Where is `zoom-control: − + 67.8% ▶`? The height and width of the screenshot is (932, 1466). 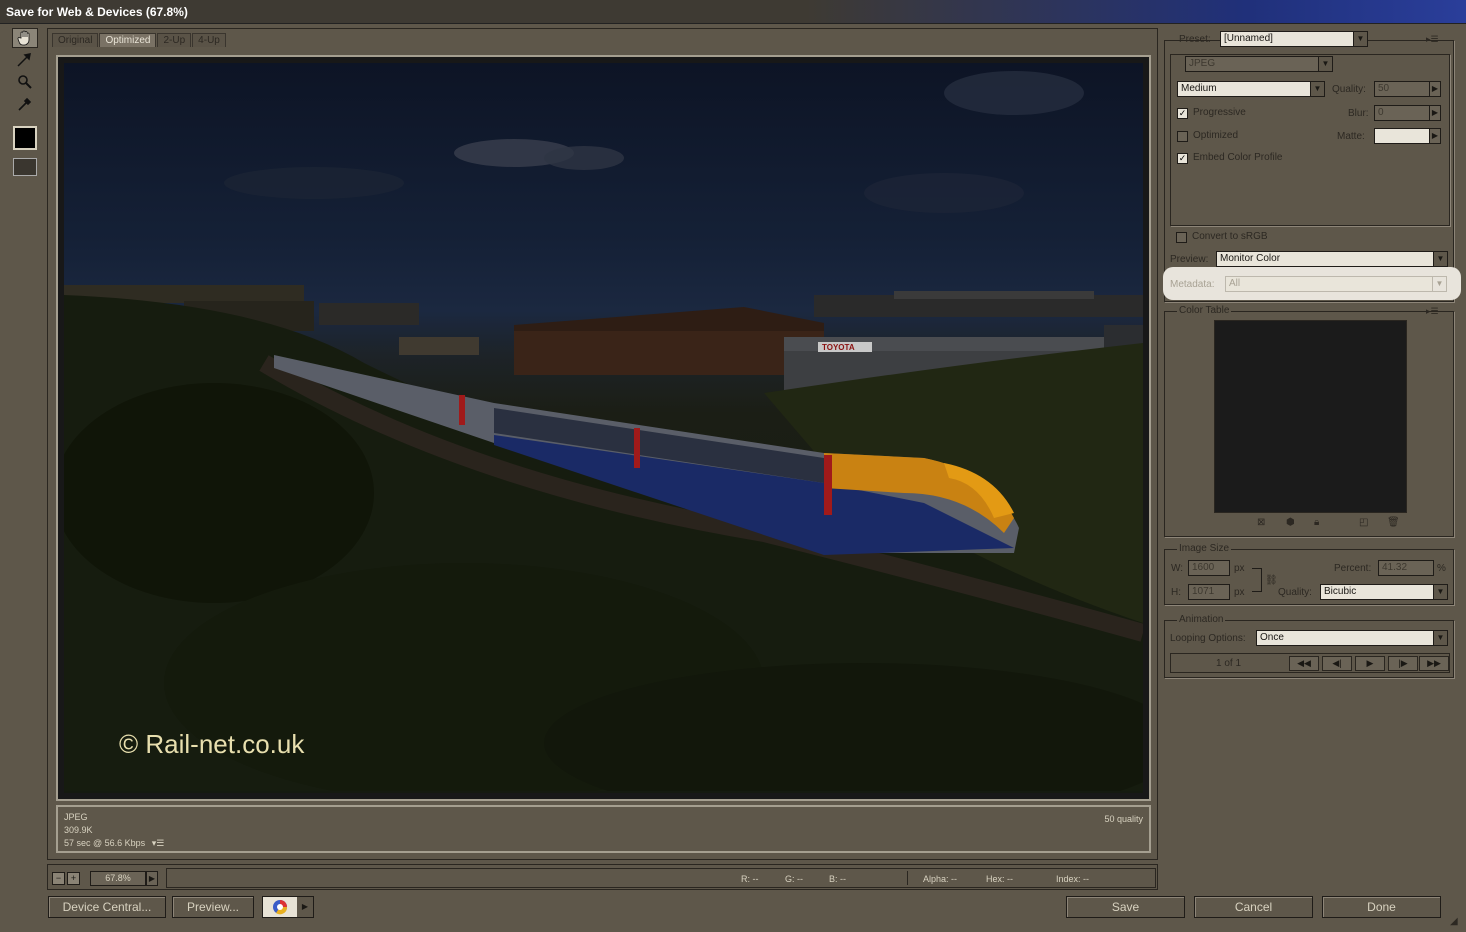 zoom-control: − + 67.8% ▶ is located at coordinates (107, 878).